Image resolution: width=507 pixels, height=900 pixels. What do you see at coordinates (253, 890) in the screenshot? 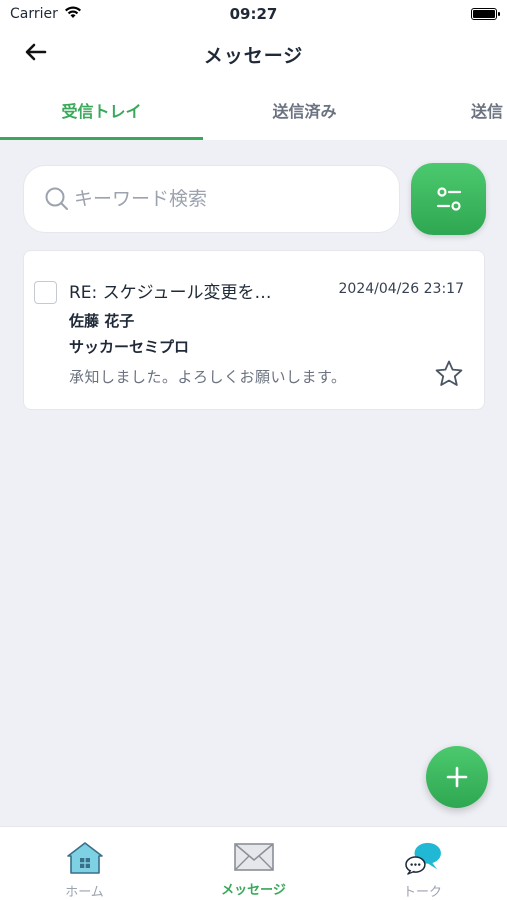
I see `bottom-tab-messages-label: メッセージ` at bounding box center [253, 890].